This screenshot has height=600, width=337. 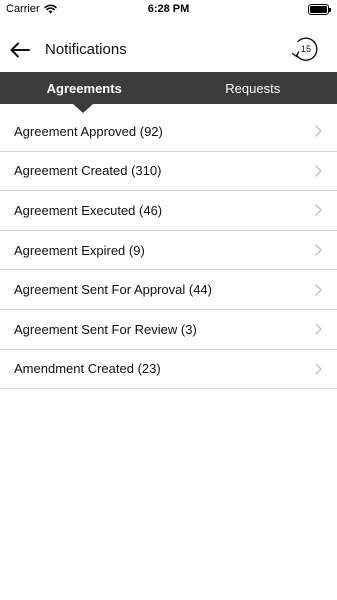 What do you see at coordinates (168, 50) in the screenshot?
I see `navigation-bar: Notifications 15` at bounding box center [168, 50].